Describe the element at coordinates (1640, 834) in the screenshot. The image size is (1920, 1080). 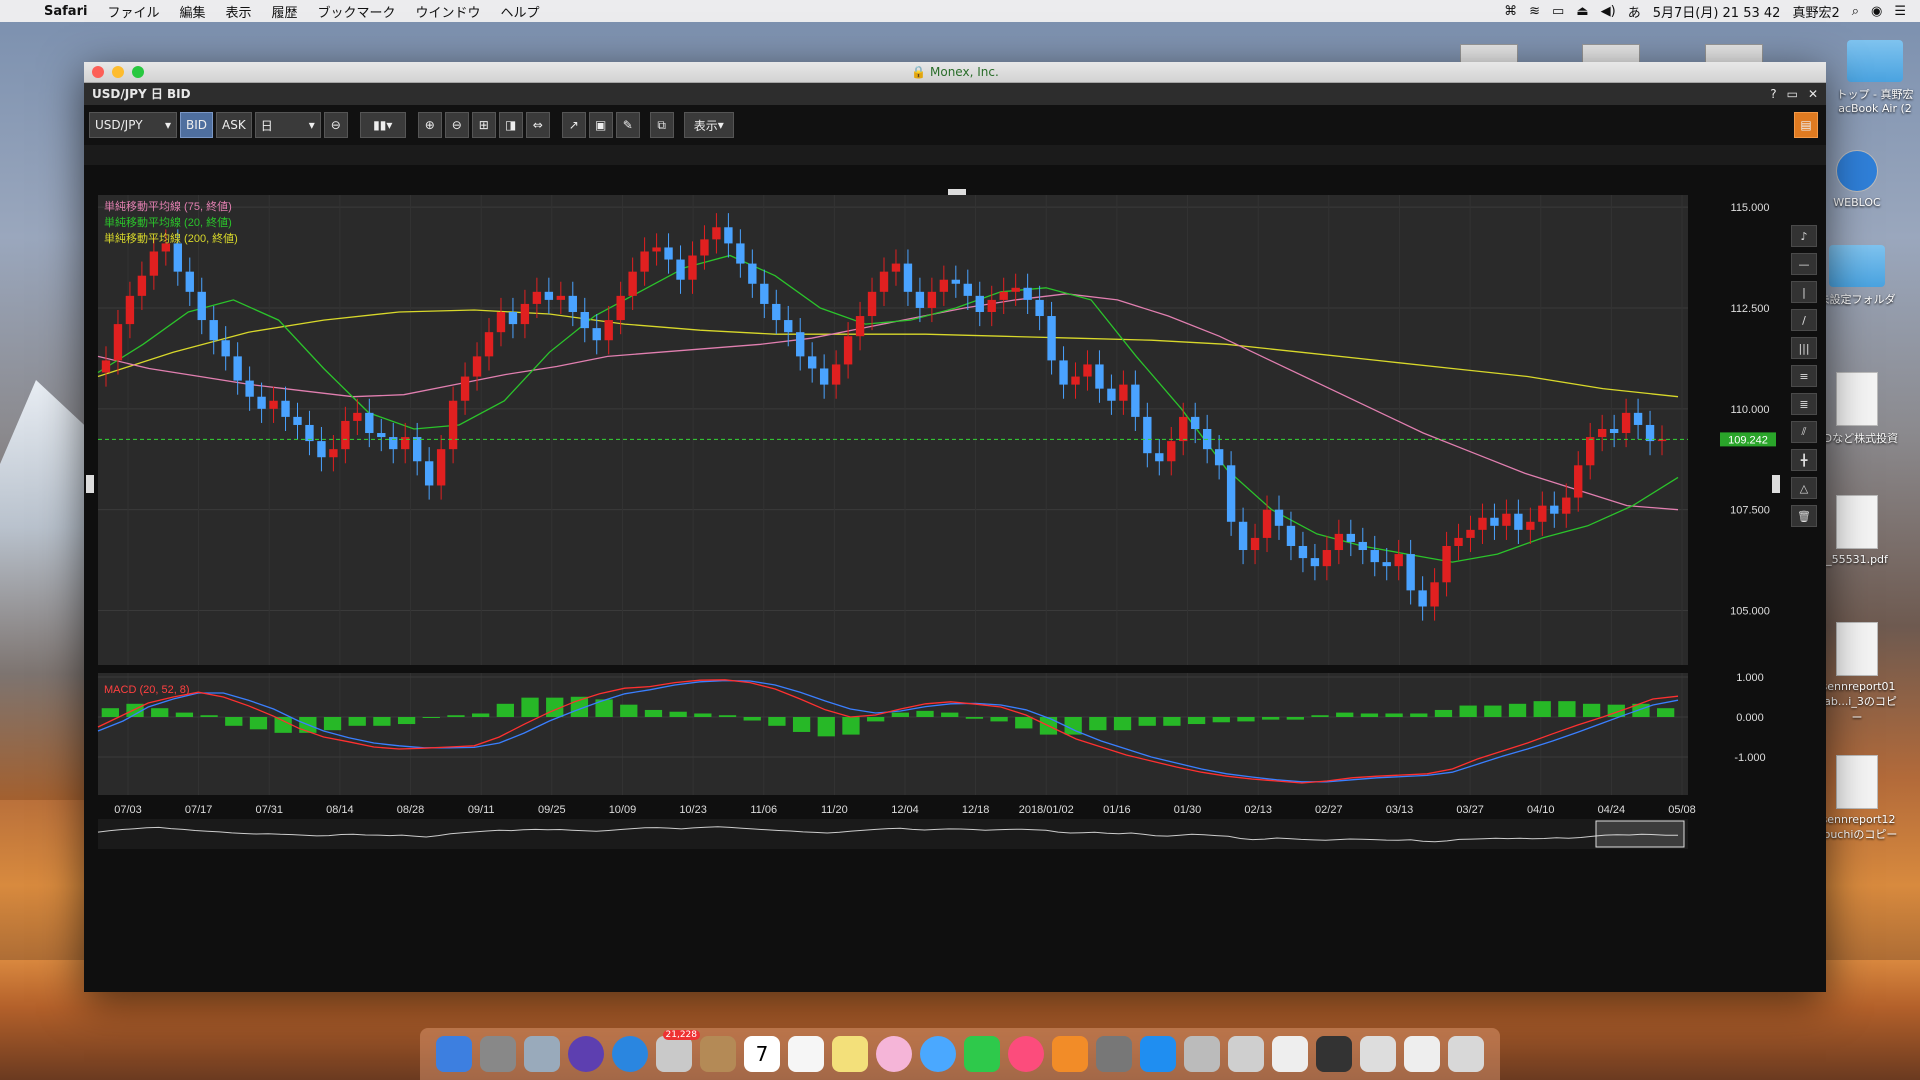
I see `navigator-window-handle` at that location.